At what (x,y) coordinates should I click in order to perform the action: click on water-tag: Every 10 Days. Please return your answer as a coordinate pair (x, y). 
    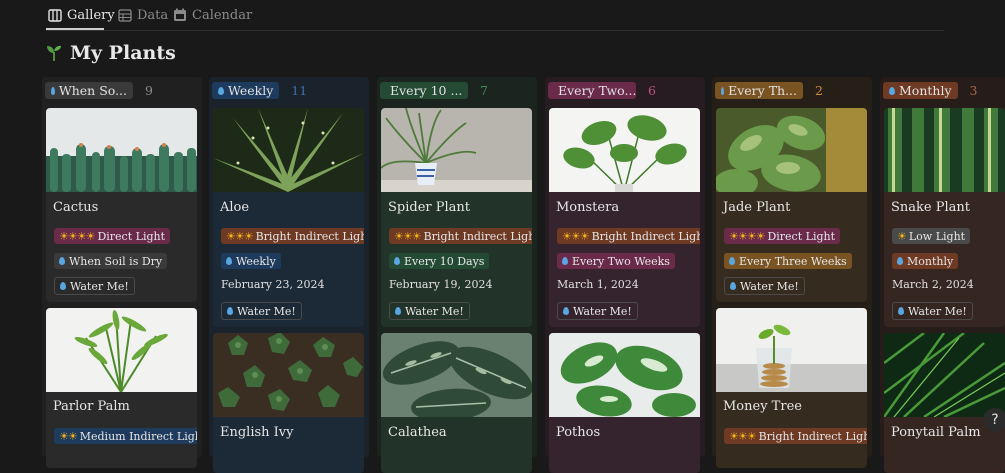
    Looking at the image, I should click on (439, 261).